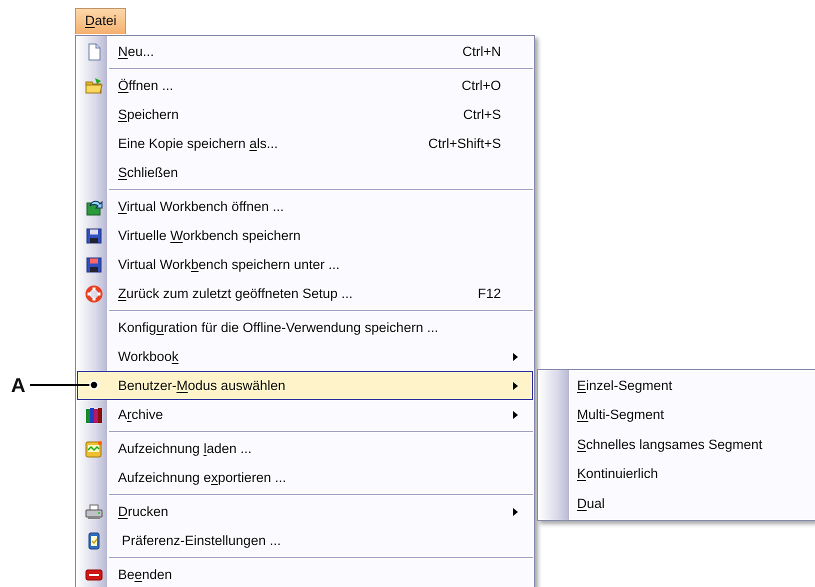  What do you see at coordinates (305, 143) in the screenshot?
I see `menu-item: Eine Kopie speichern als... Ctrl+Shift+S` at bounding box center [305, 143].